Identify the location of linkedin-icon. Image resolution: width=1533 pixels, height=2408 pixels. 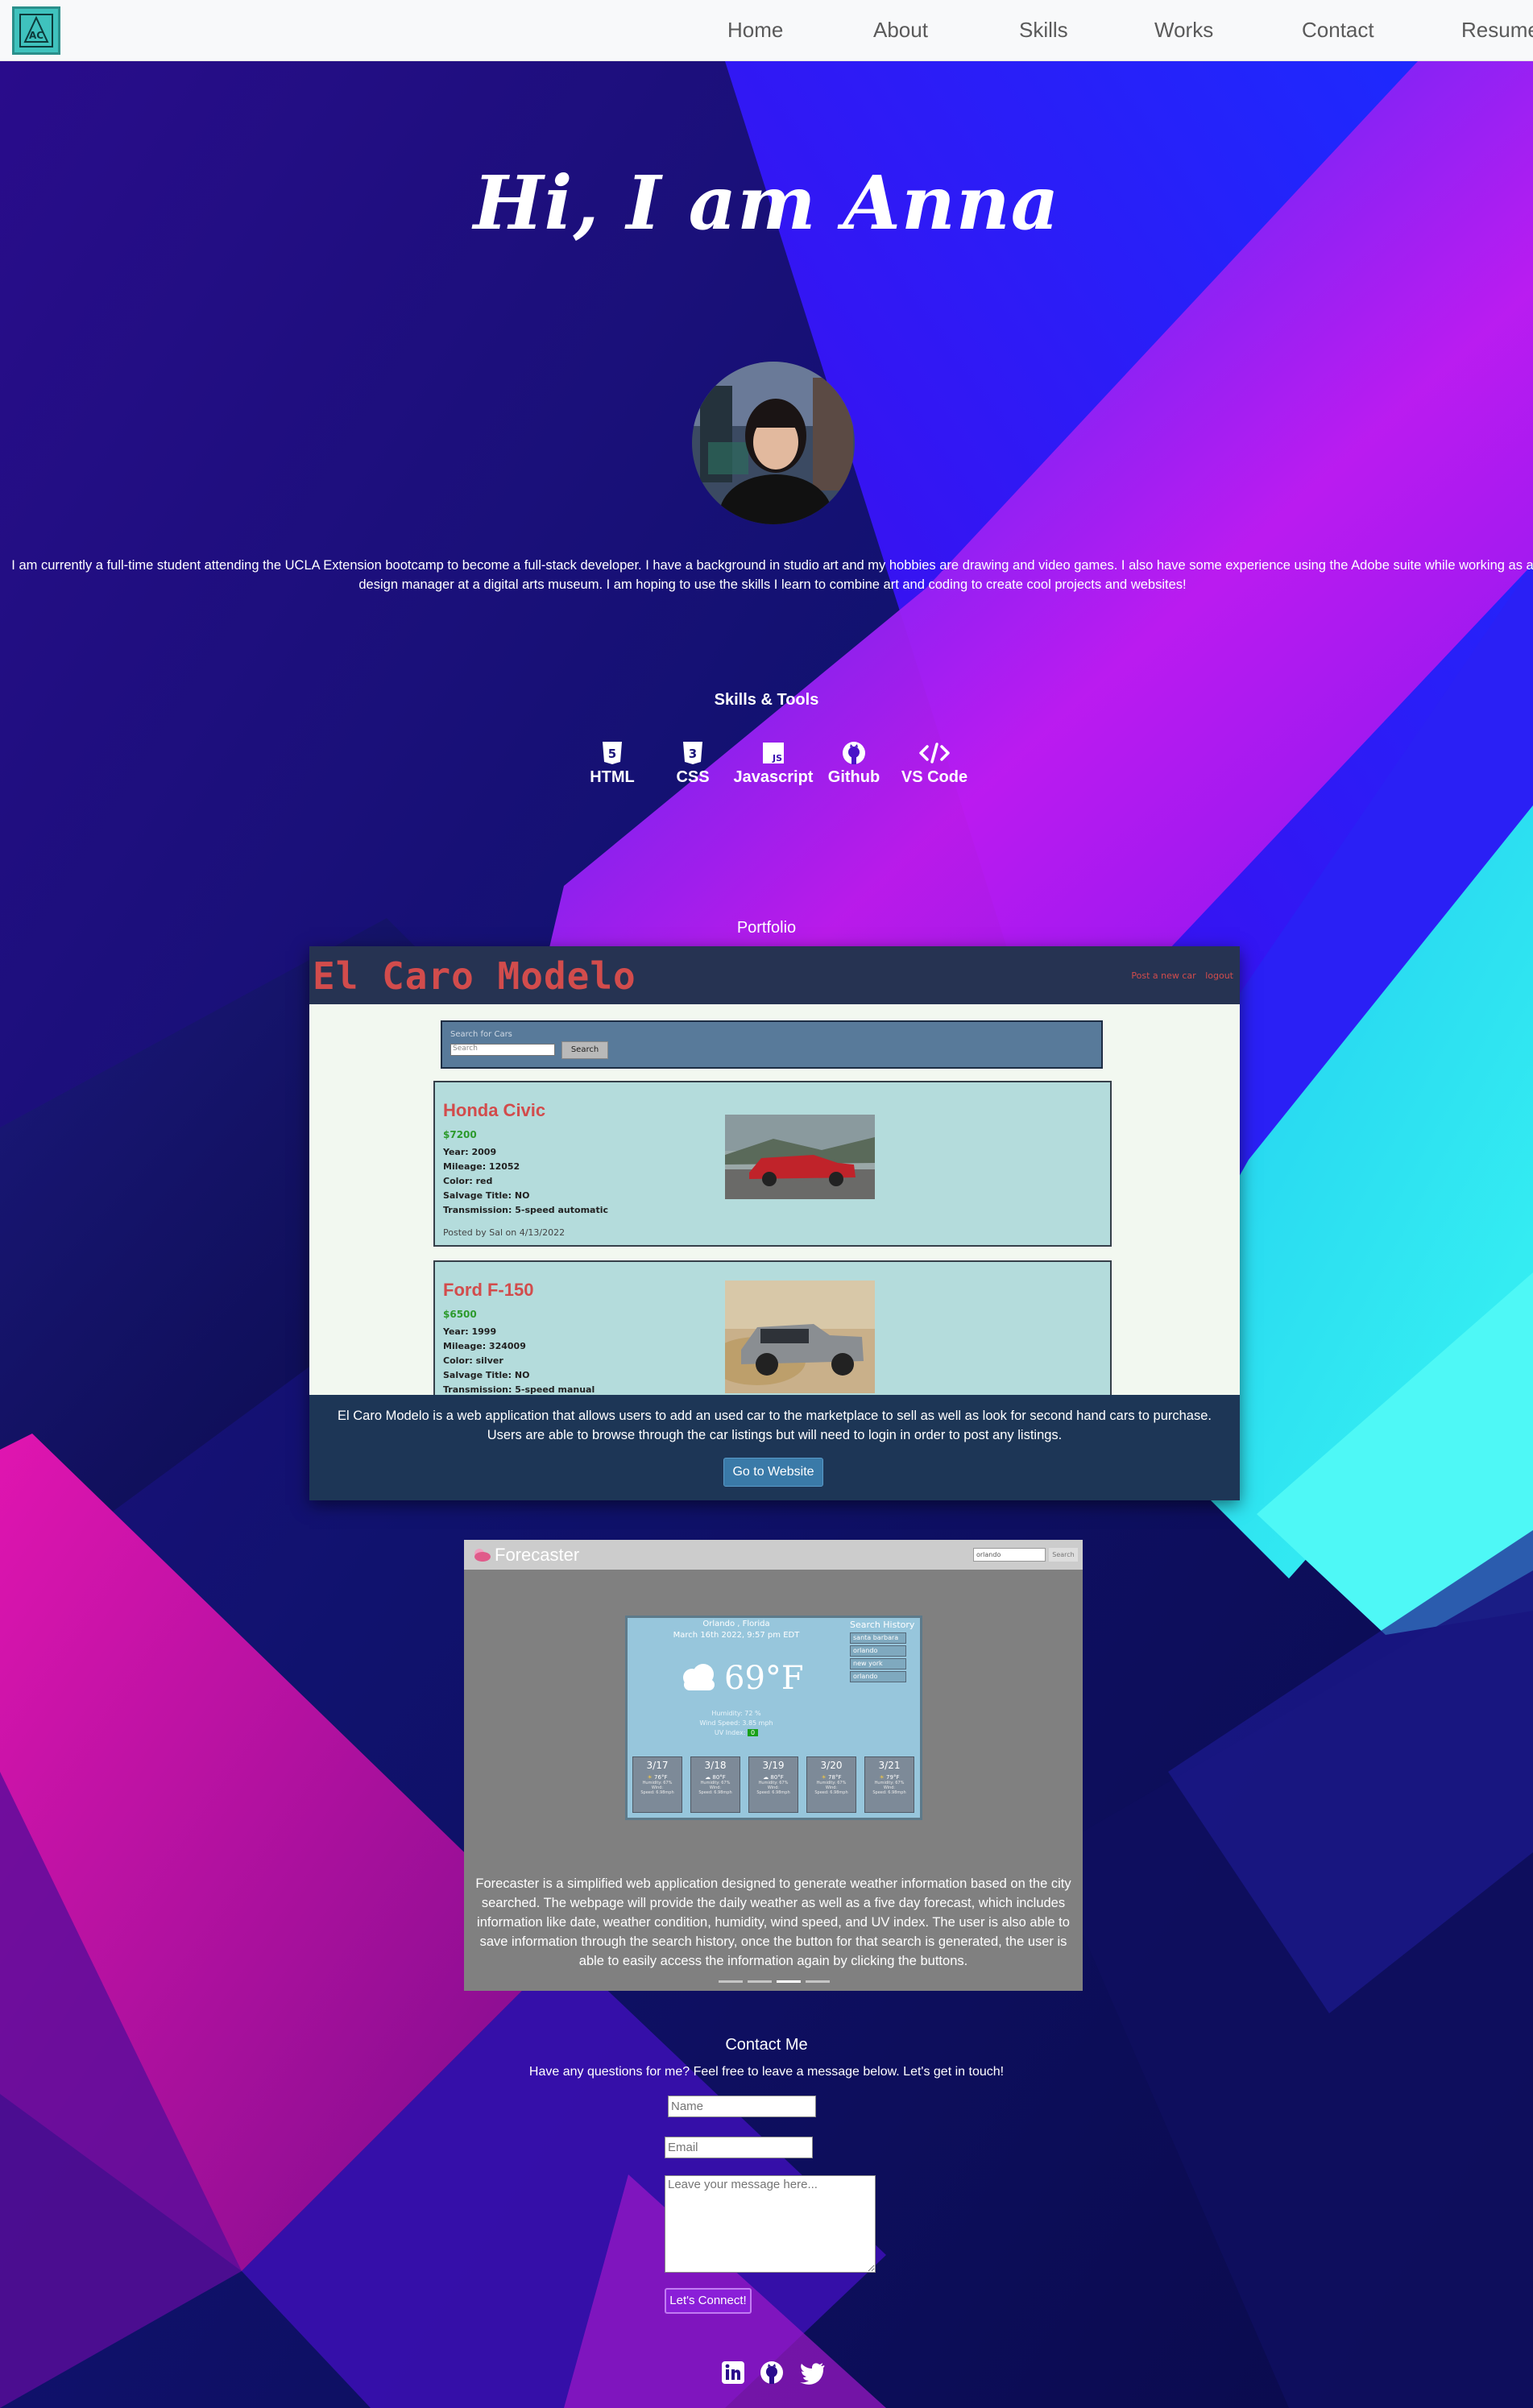
(733, 2372).